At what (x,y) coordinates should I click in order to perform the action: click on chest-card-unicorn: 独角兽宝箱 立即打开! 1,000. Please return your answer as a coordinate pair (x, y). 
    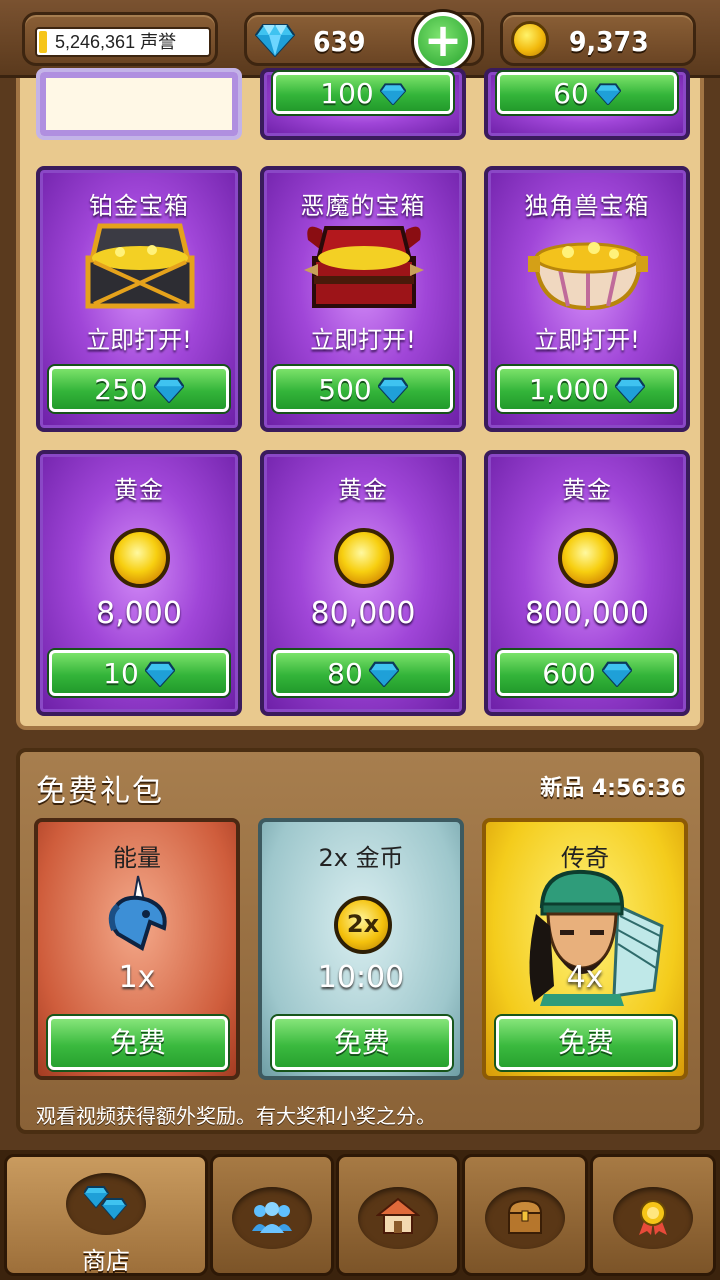
    Looking at the image, I should click on (587, 299).